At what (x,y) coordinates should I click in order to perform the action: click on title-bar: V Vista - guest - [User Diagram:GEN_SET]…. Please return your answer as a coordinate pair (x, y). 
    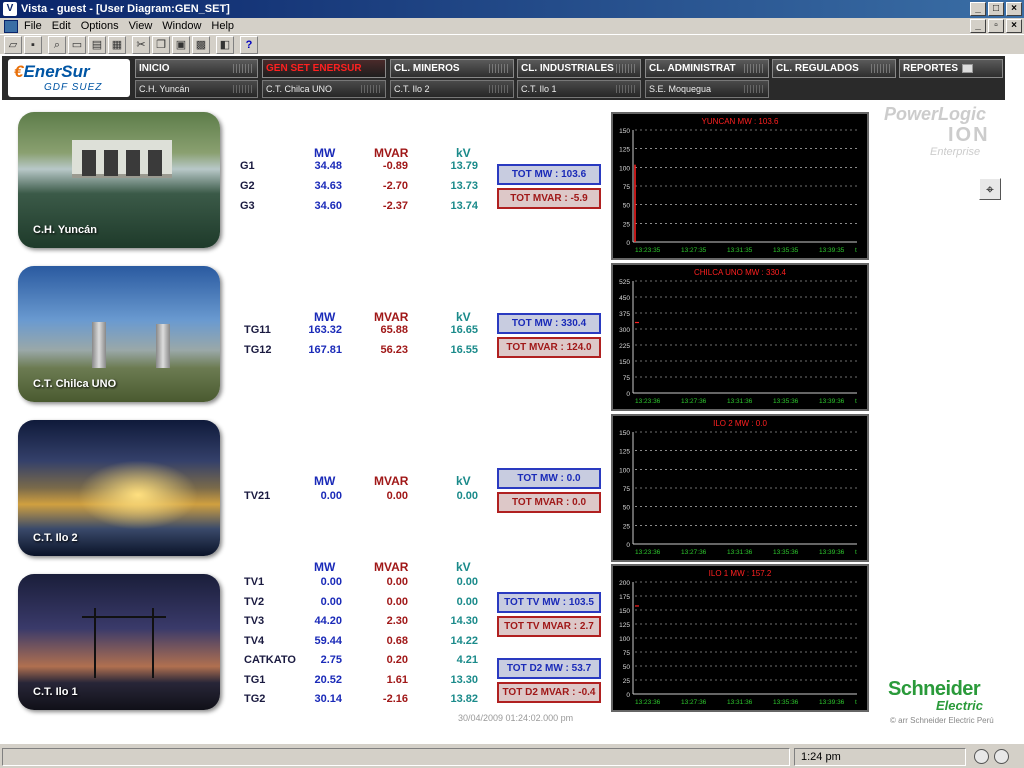
    Looking at the image, I should click on (512, 9).